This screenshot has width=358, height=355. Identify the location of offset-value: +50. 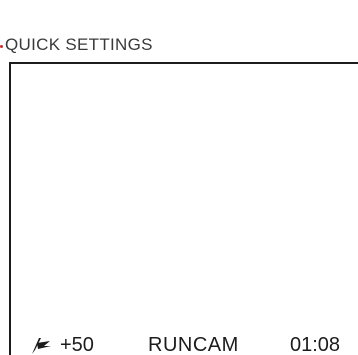
(77, 344).